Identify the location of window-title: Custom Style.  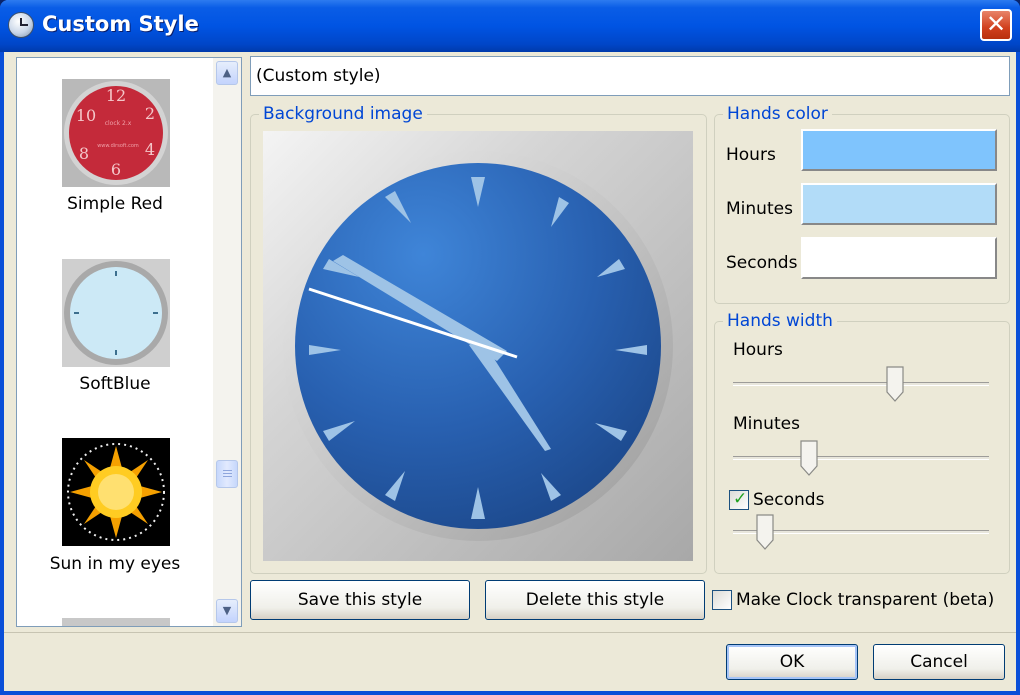
(120, 24).